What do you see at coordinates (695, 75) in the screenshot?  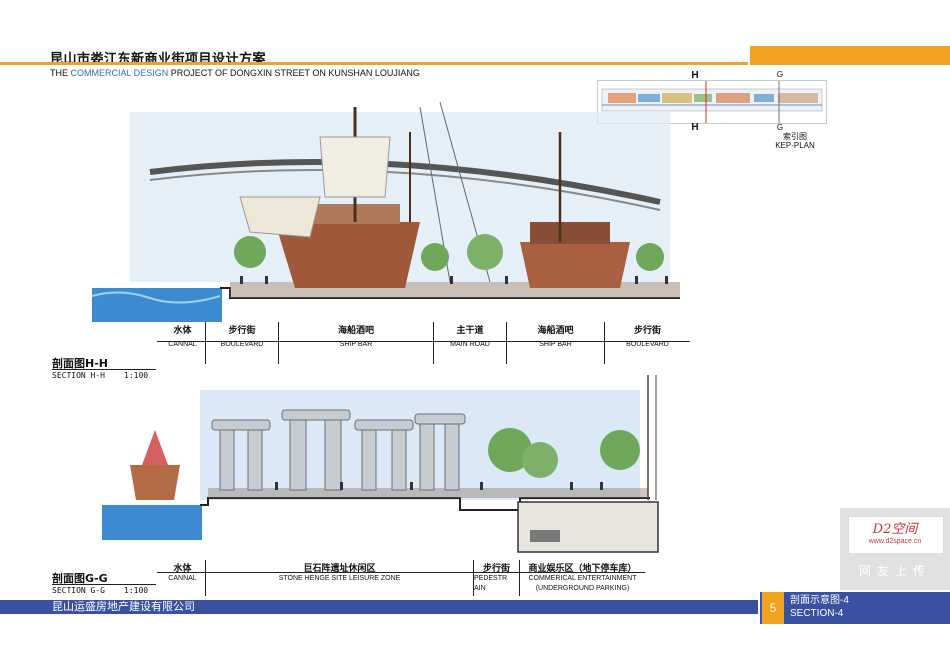 I see `keyplan-marker-h-top: H` at bounding box center [695, 75].